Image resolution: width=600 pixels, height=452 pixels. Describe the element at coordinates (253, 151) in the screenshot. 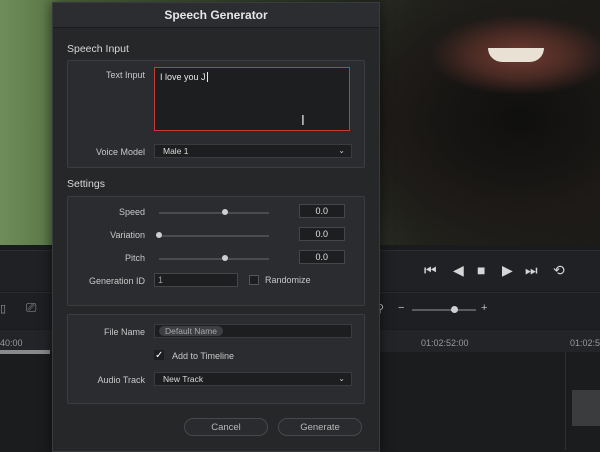

I see `voice-model-select: Male 1 ⌄` at that location.